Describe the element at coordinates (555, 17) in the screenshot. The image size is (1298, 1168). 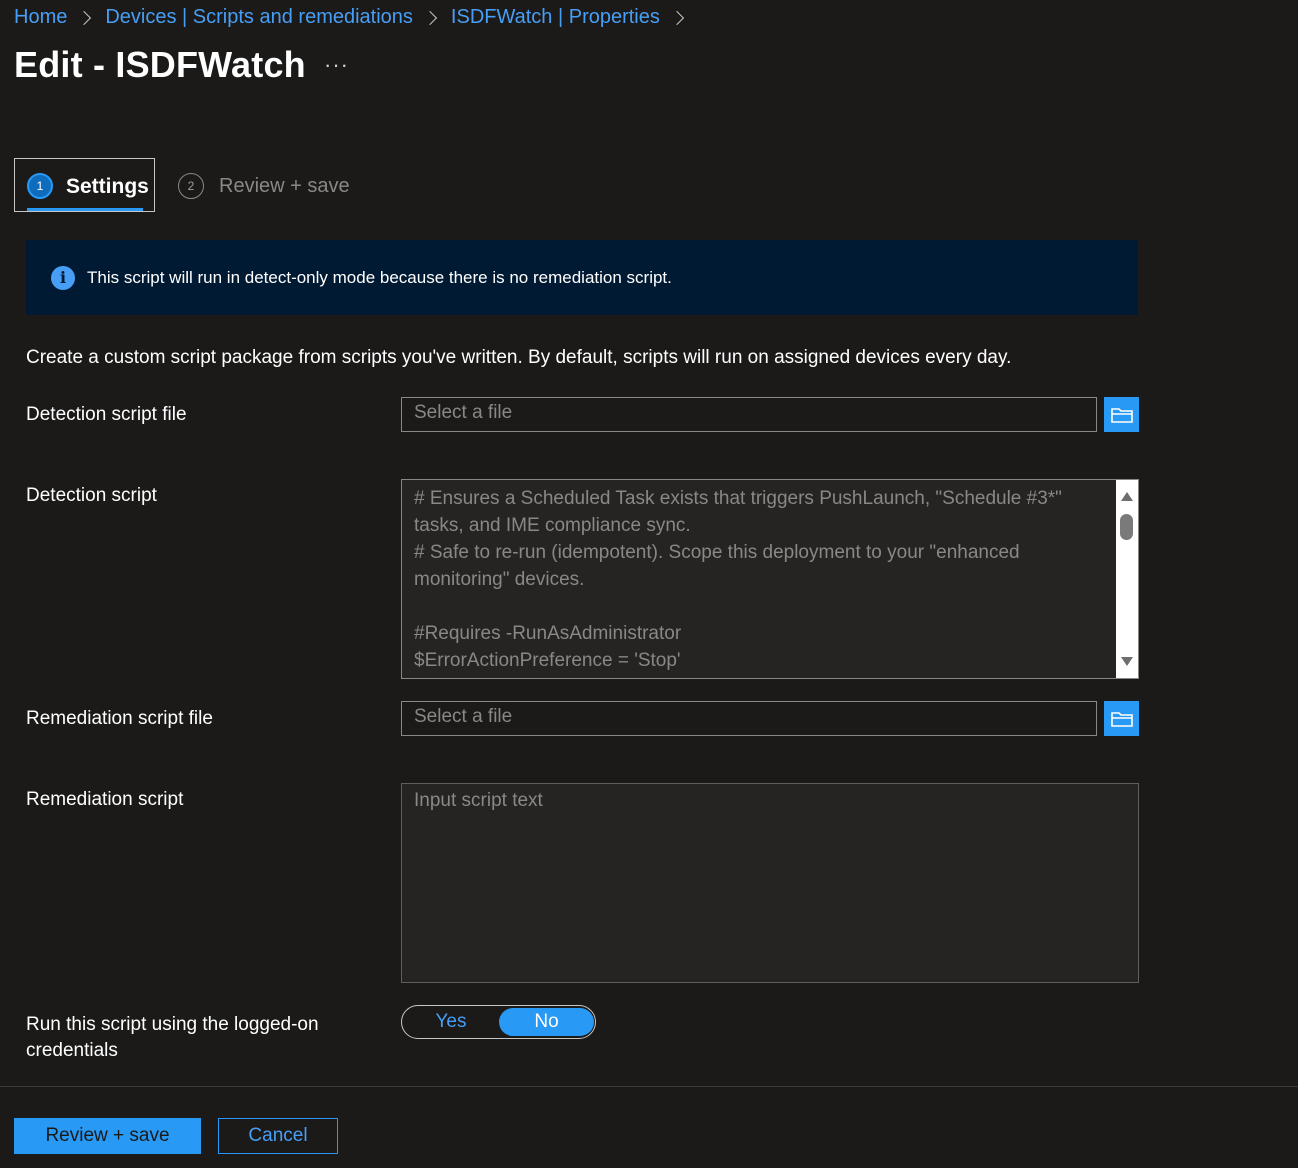
I see `breadcrumb-isdfwatch-properties: ISDFWatch | Properties` at that location.